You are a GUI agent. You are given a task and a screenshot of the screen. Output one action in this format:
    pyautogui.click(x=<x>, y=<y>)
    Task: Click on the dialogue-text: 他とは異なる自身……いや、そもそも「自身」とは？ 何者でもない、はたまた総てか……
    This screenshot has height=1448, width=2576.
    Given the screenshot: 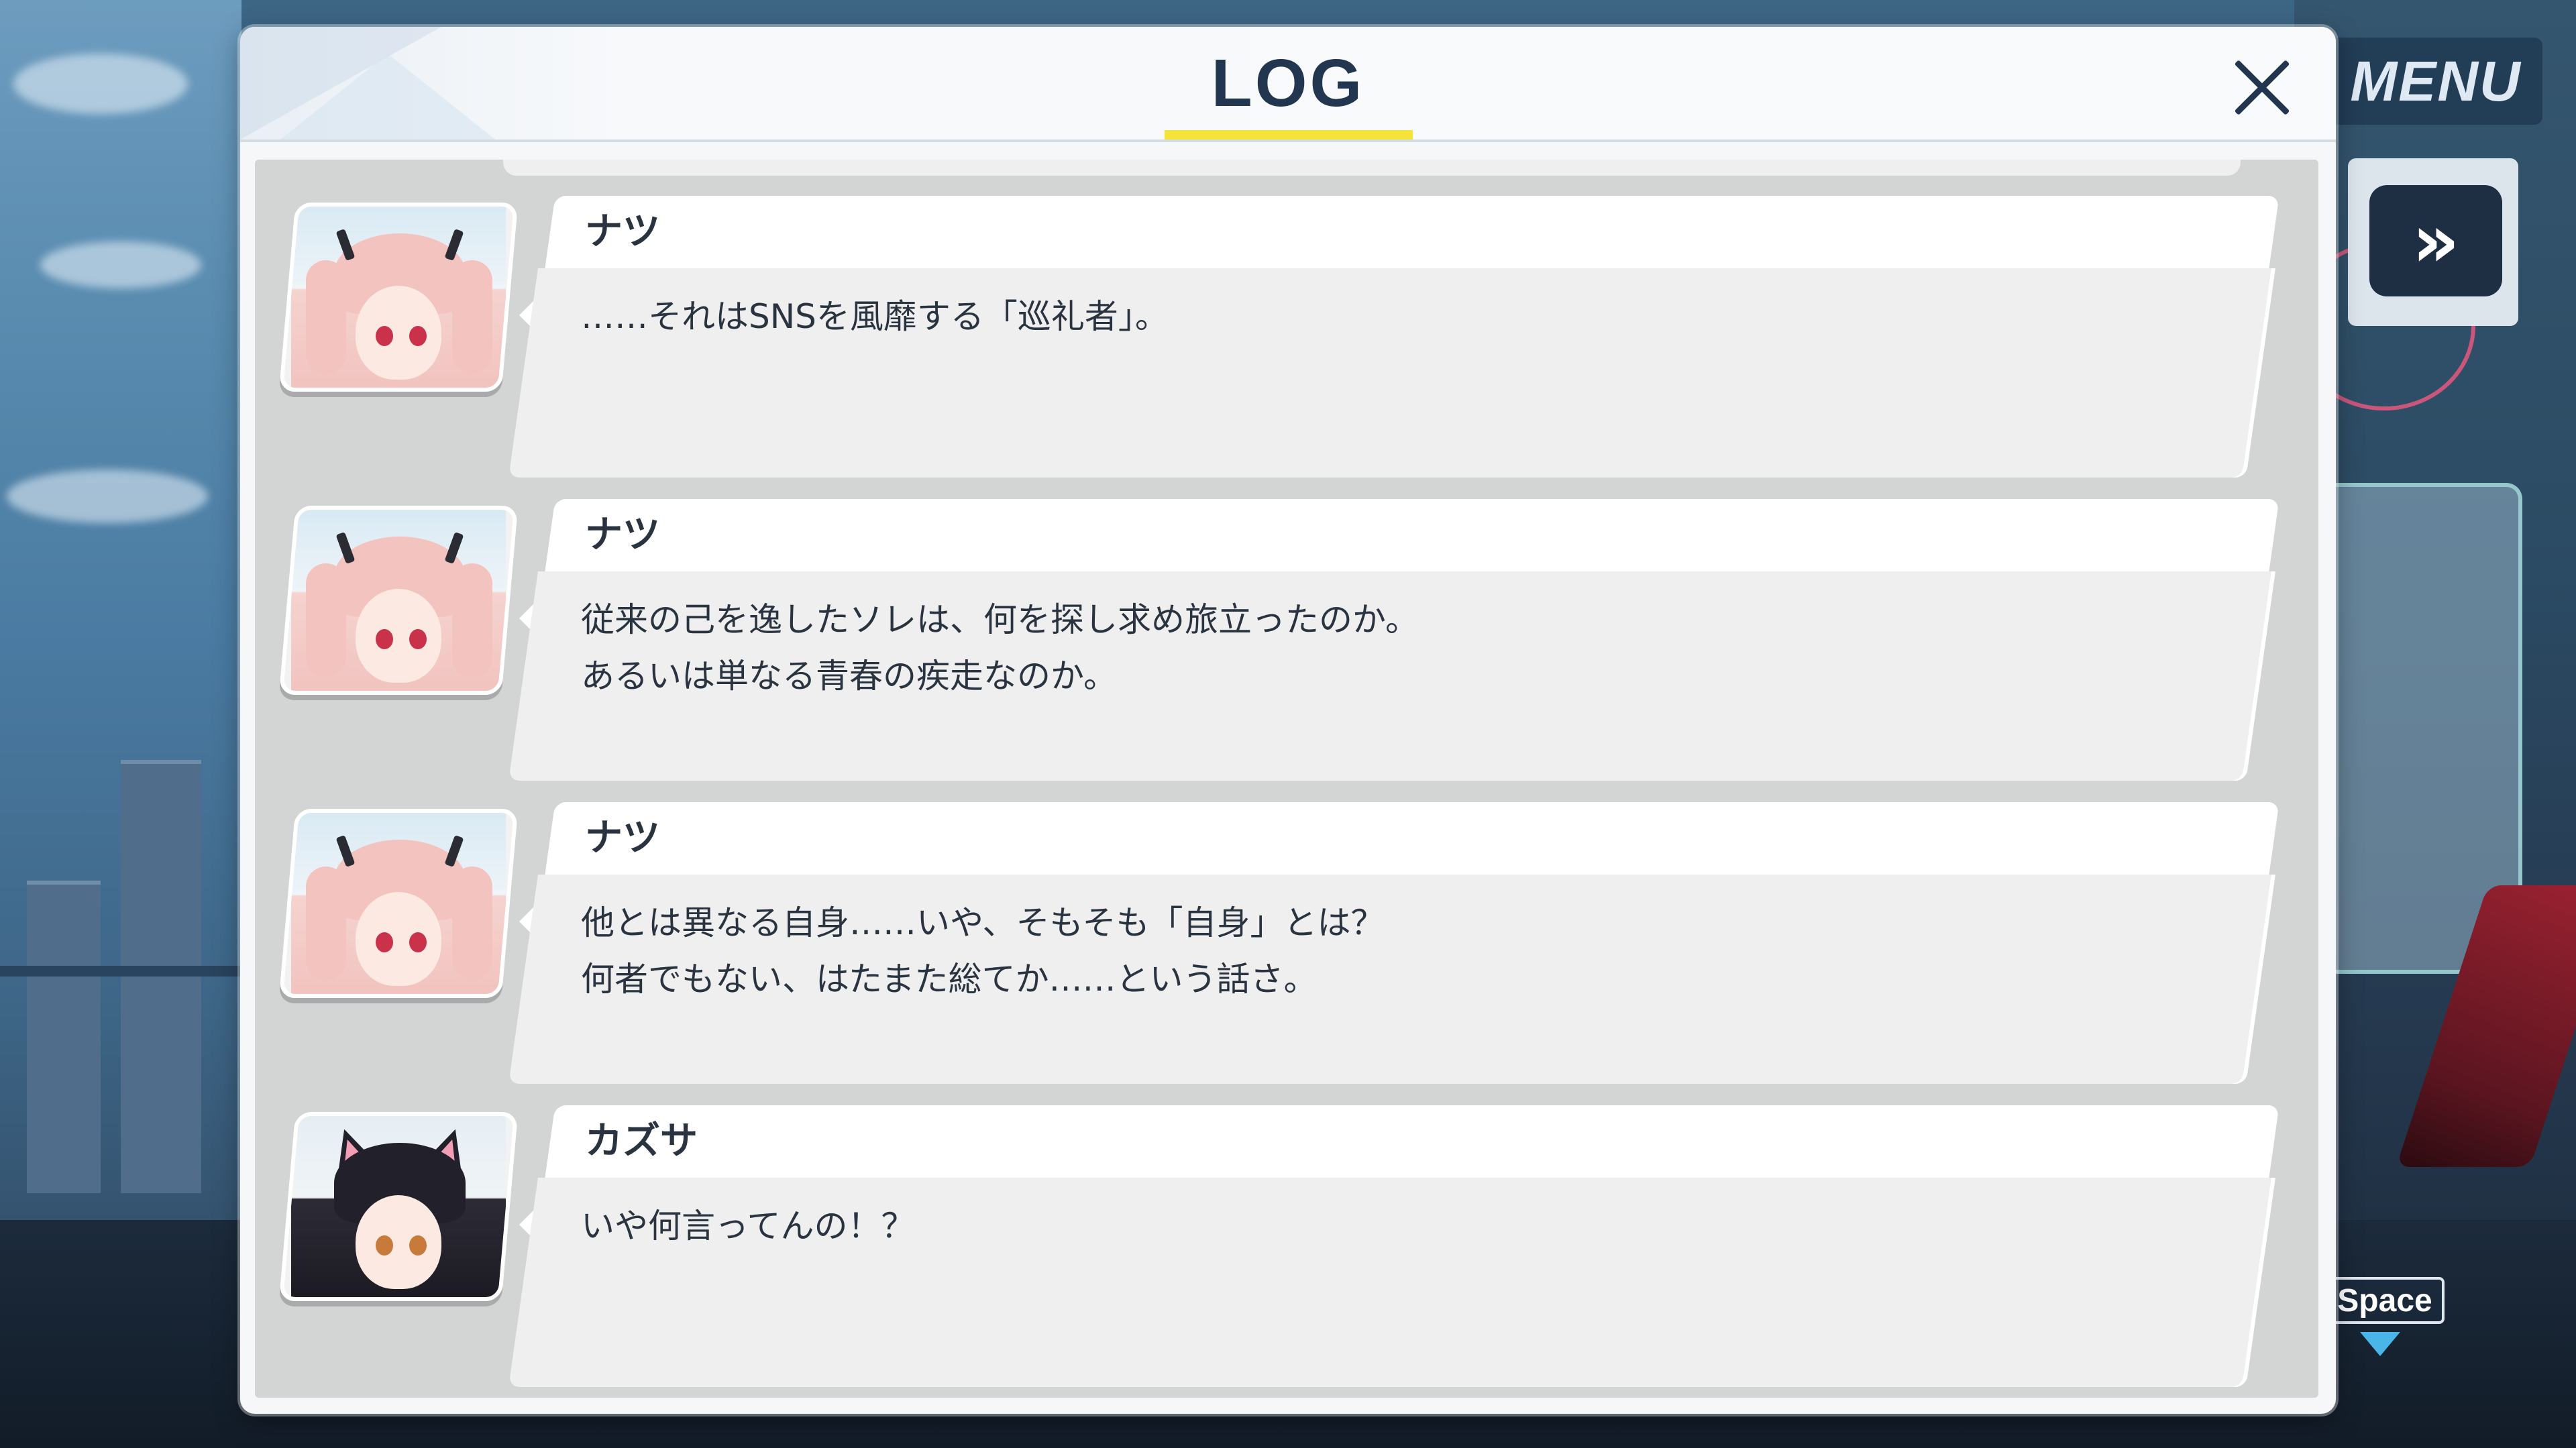 What is the action you would take?
    pyautogui.click(x=983, y=951)
    